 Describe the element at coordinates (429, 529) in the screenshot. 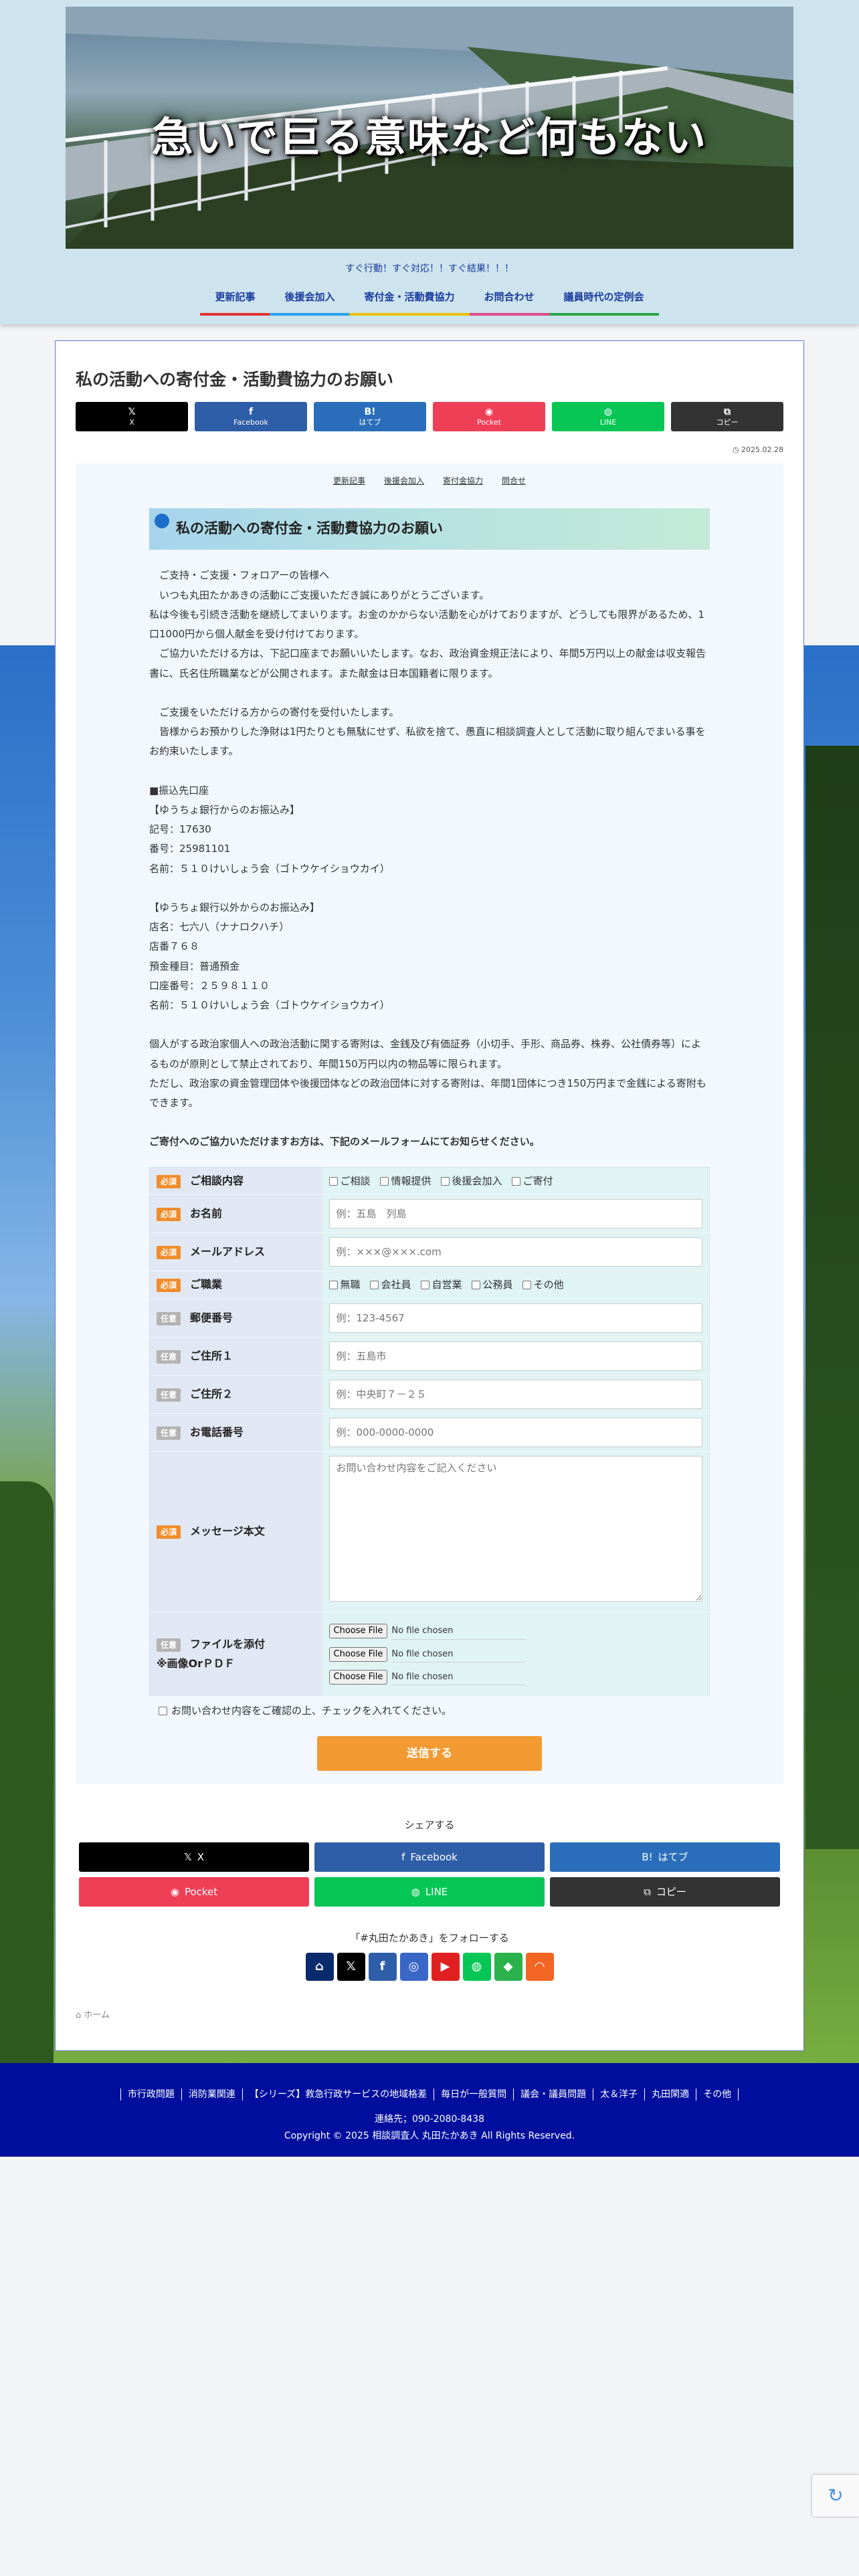

I see `section-heading: 私の活動への寄付金・活動費協力のお願い` at that location.